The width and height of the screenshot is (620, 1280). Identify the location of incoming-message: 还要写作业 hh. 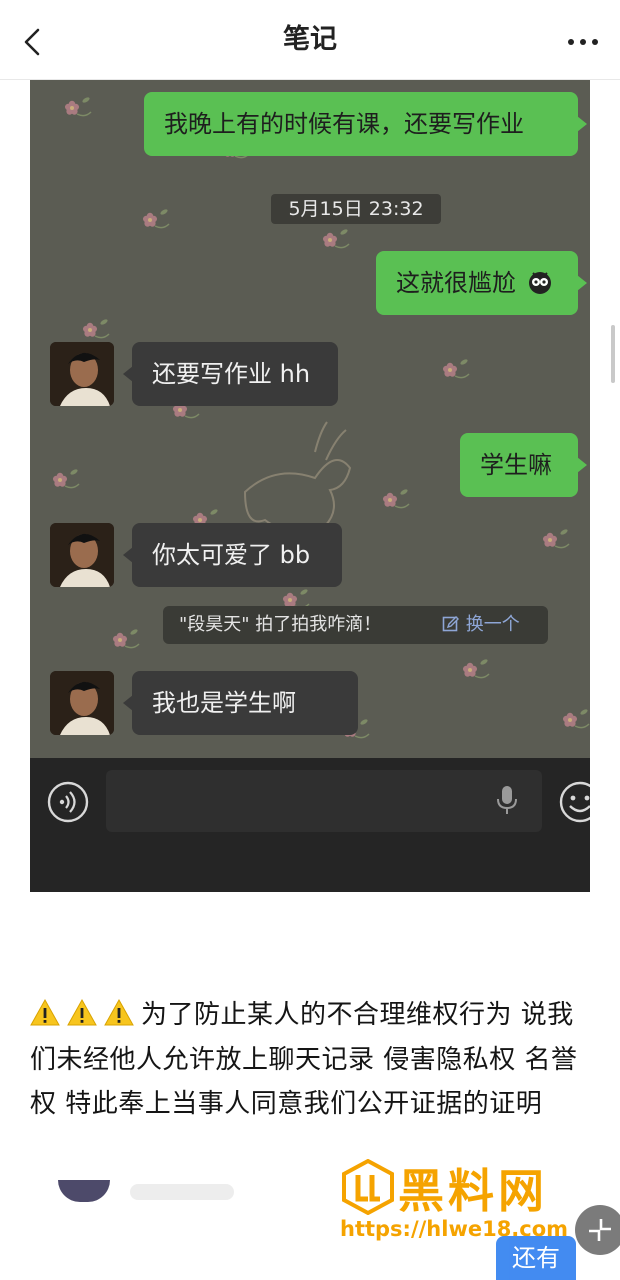
(230, 374).